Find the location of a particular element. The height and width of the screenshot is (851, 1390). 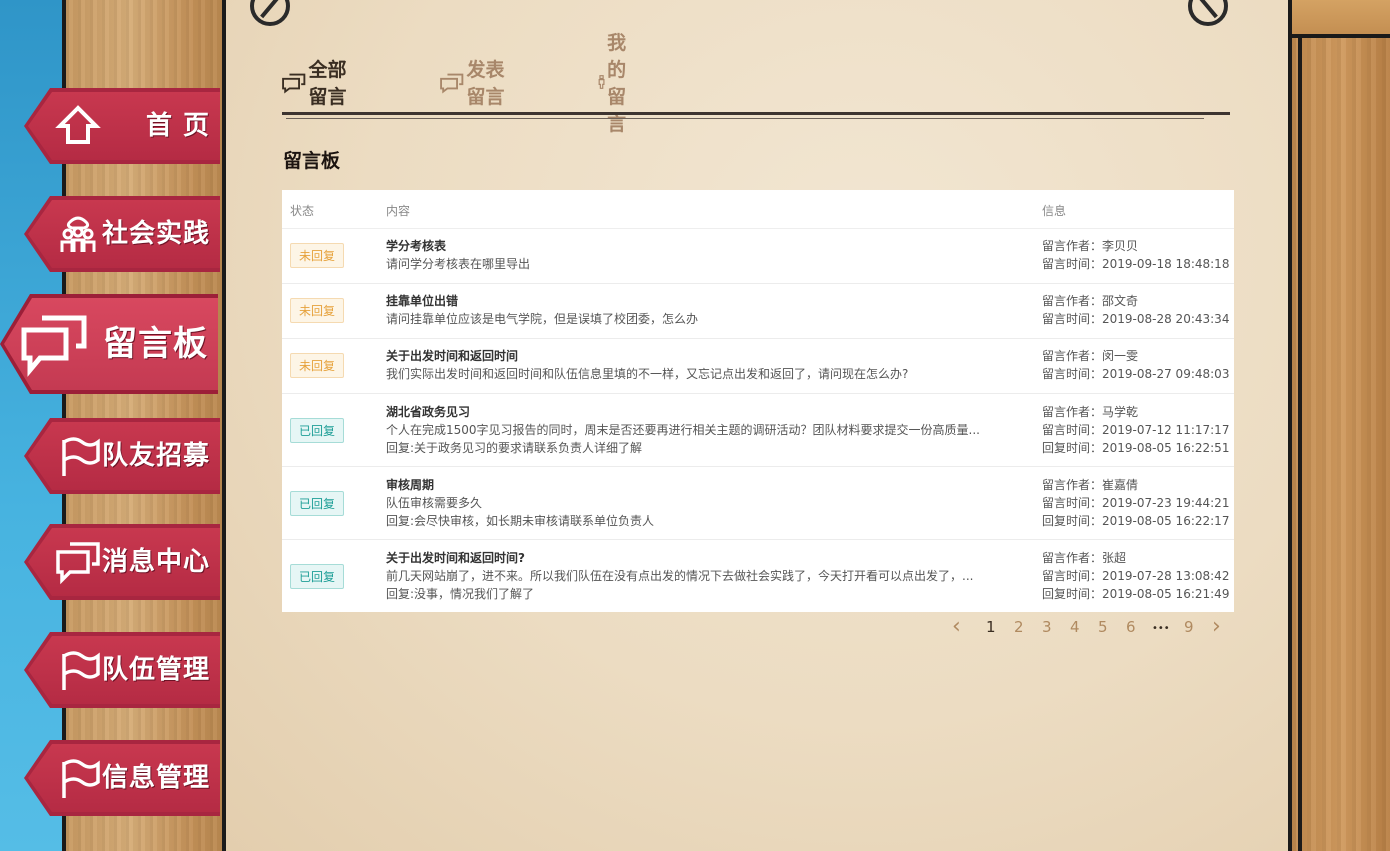

tab-label: 我的留言 is located at coordinates (617, 83).